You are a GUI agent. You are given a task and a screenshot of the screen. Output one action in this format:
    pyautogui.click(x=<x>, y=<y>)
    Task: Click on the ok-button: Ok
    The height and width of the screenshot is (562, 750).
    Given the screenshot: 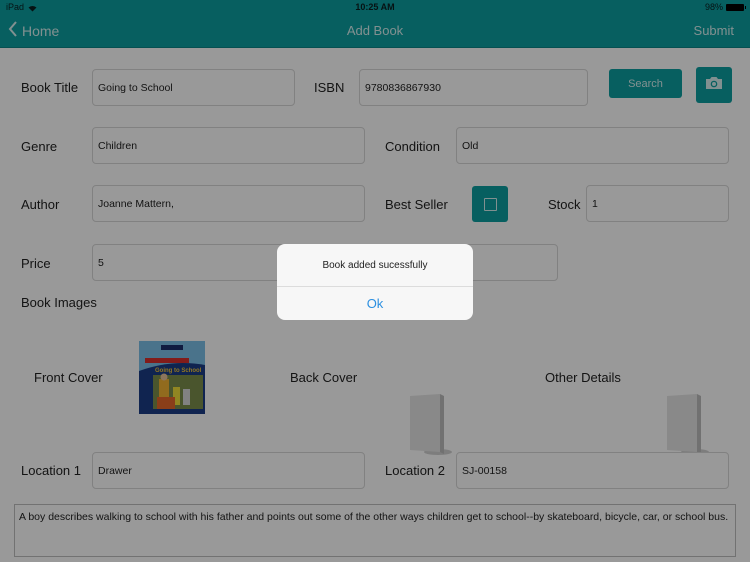 What is the action you would take?
    pyautogui.click(x=375, y=303)
    